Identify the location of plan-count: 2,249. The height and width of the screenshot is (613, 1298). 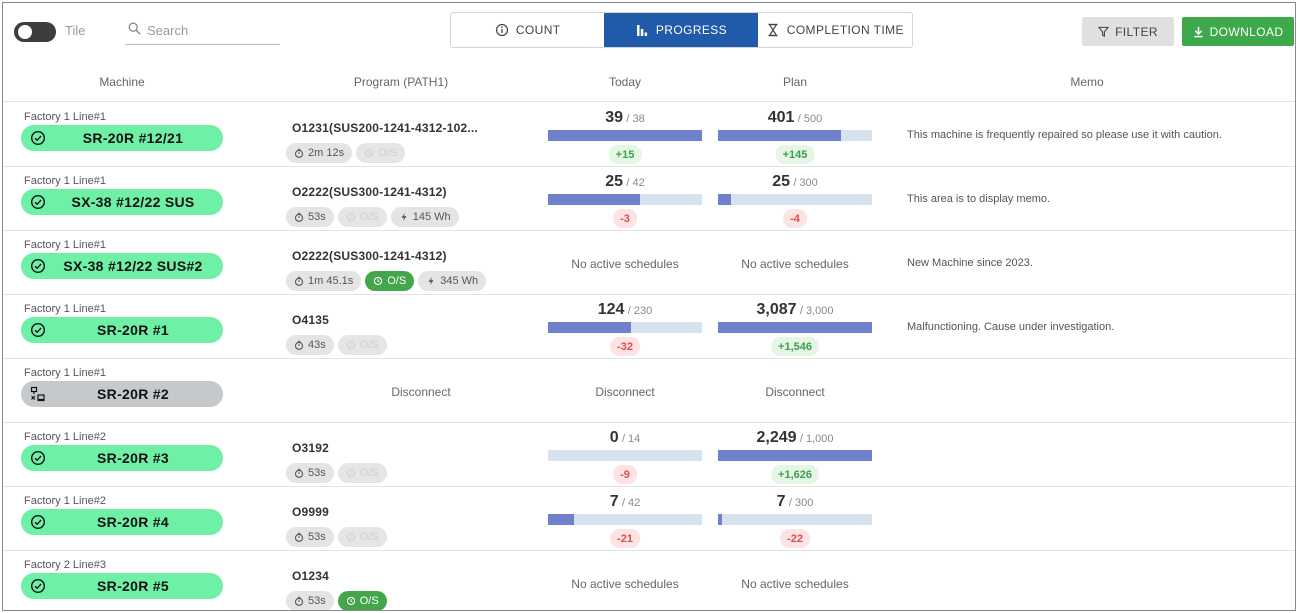
(776, 437).